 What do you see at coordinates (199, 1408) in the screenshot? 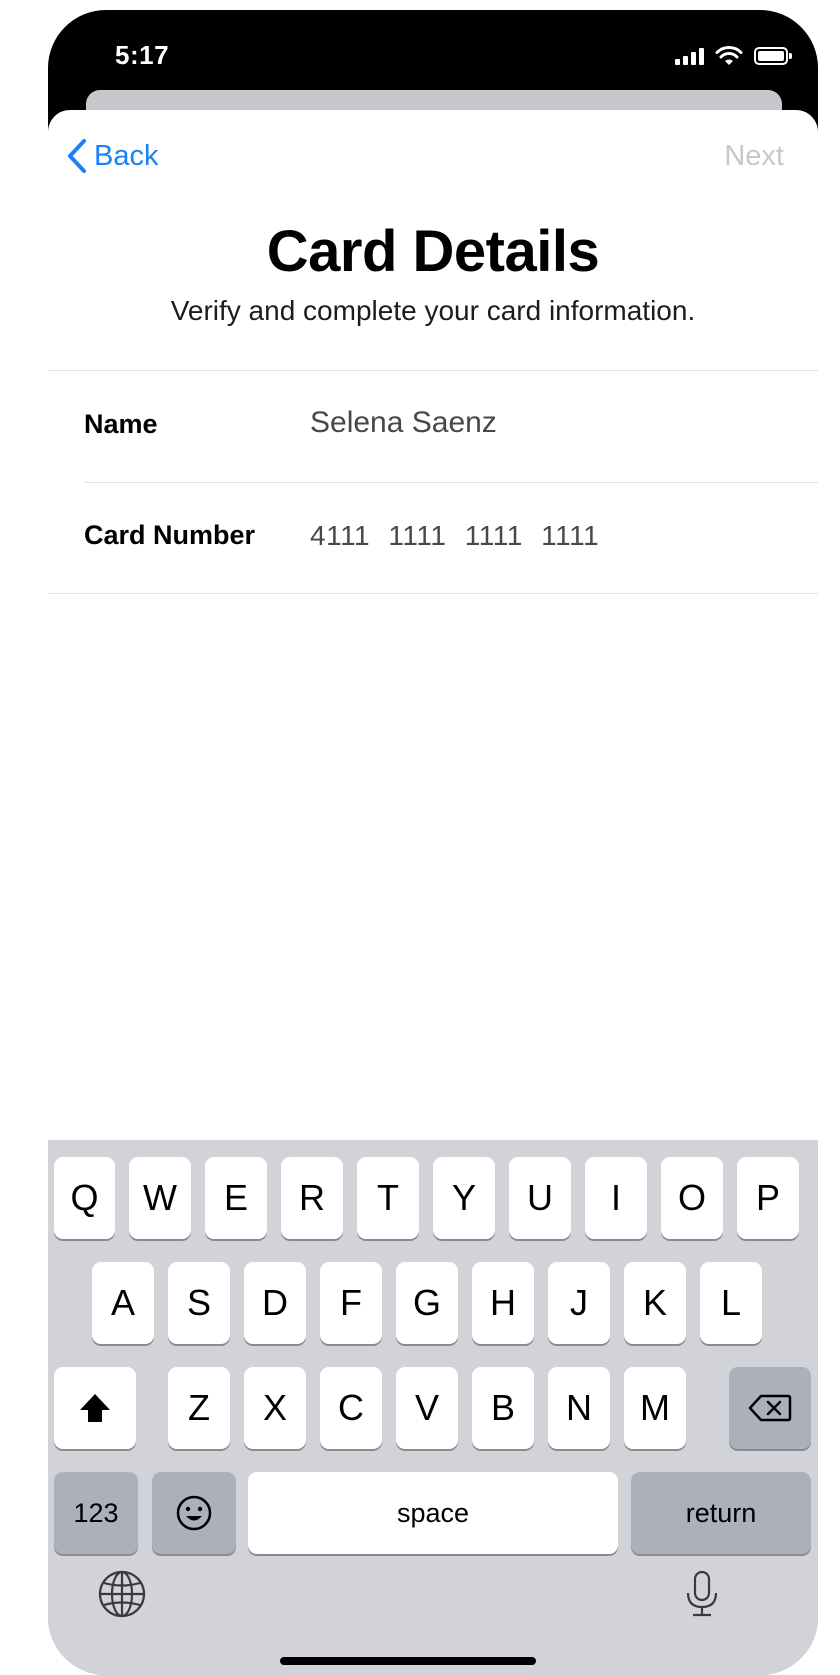
I see `key-z: Z` at bounding box center [199, 1408].